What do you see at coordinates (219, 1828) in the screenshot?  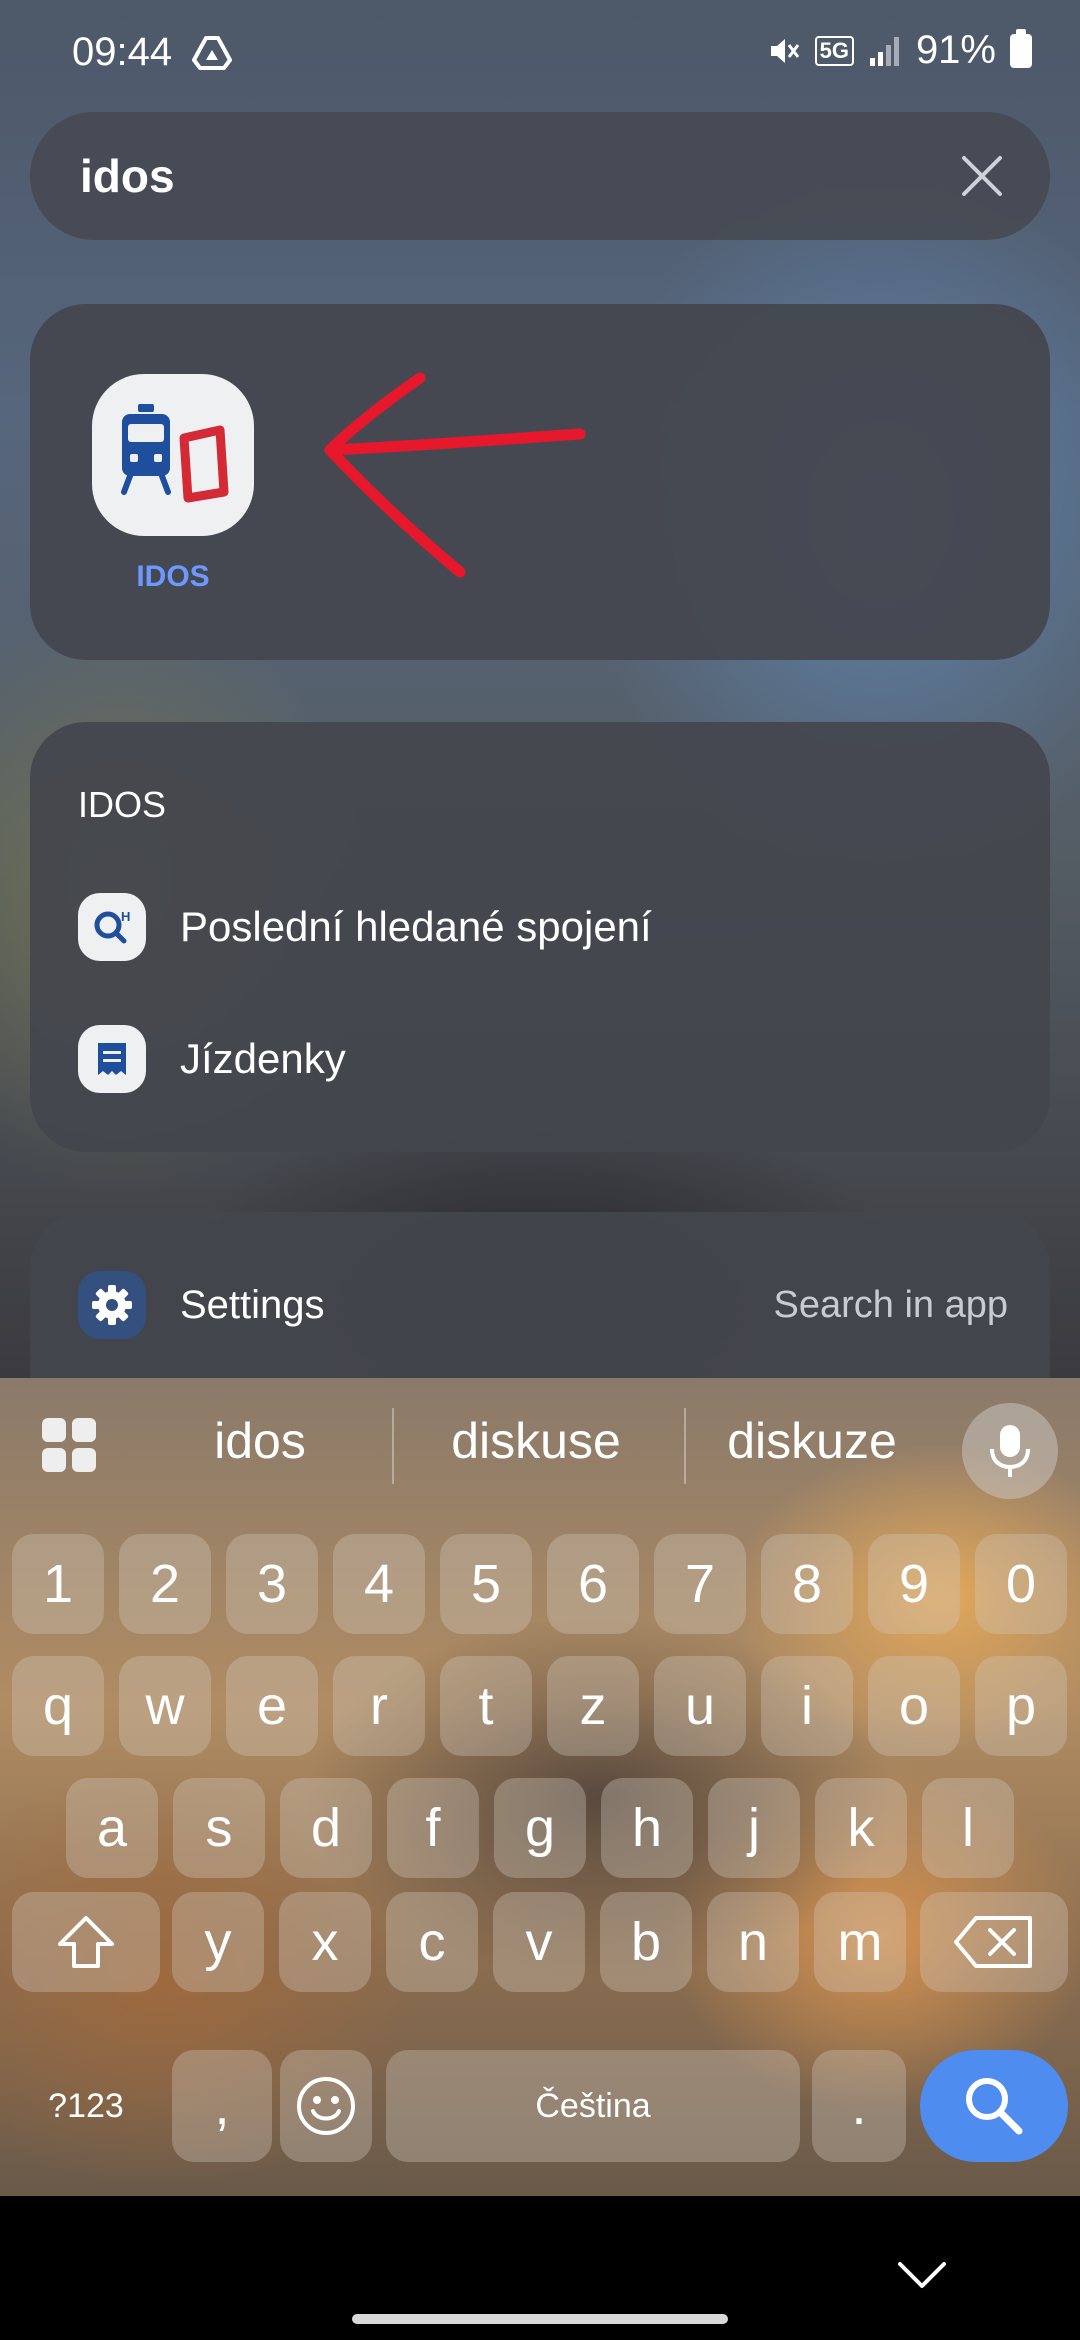 I see `key-s: s` at bounding box center [219, 1828].